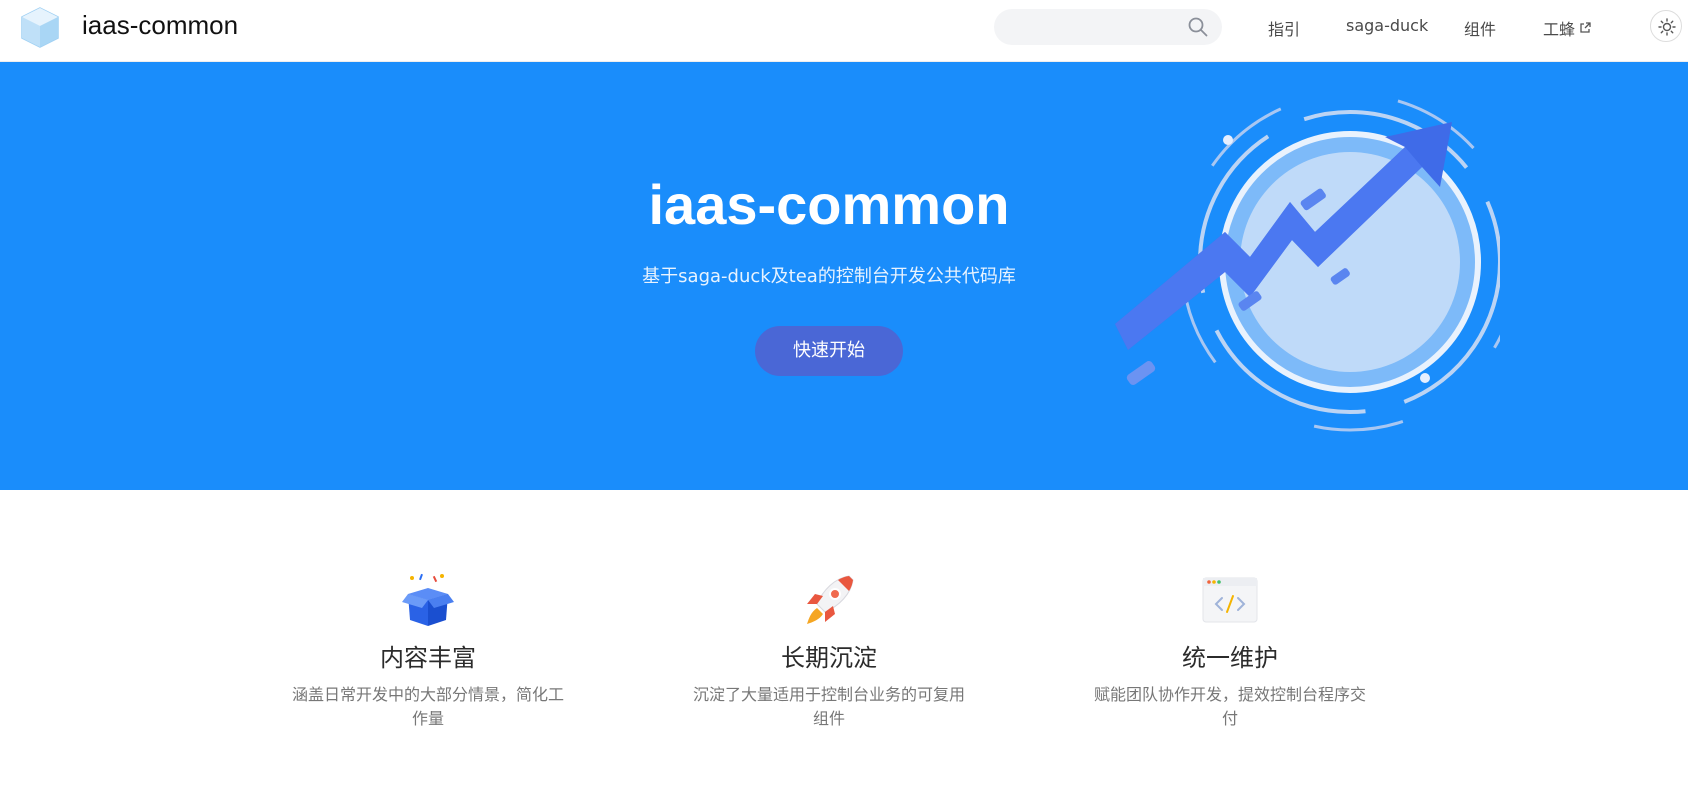  I want to click on feature-card-unified-maintenance: 统一维护 赋能团队协作开发，提效控制台程序交付, so click(1230, 650).